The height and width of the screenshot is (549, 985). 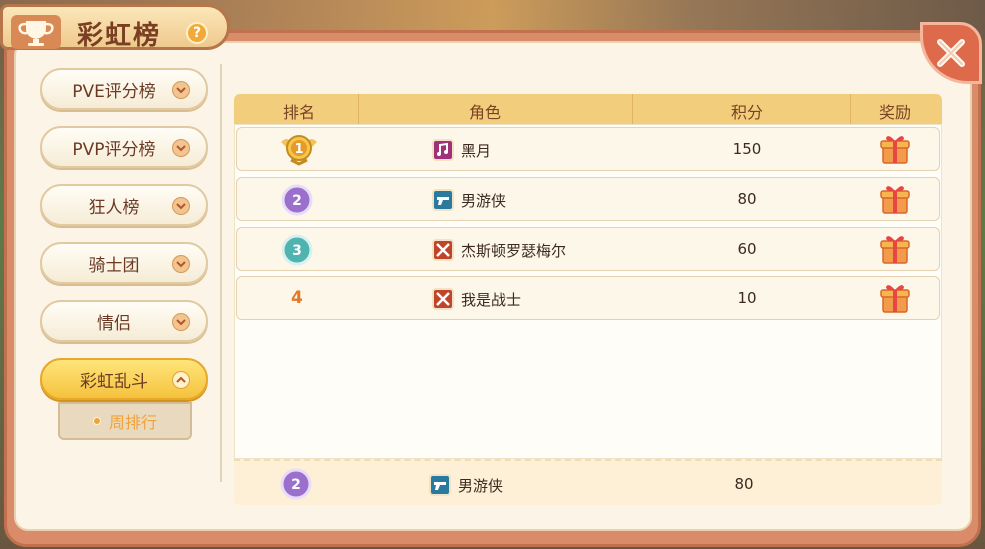 What do you see at coordinates (491, 300) in the screenshot?
I see `role-name: 我是战士` at bounding box center [491, 300].